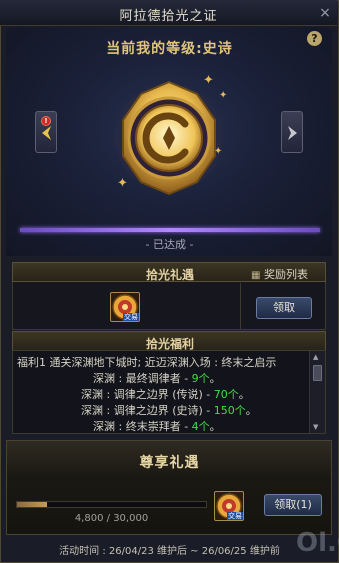 The image size is (339, 563). Describe the element at coordinates (157, 426) in the screenshot. I see `welfare-line: 深渊 : 终末崇拜者 - 4个。` at that location.